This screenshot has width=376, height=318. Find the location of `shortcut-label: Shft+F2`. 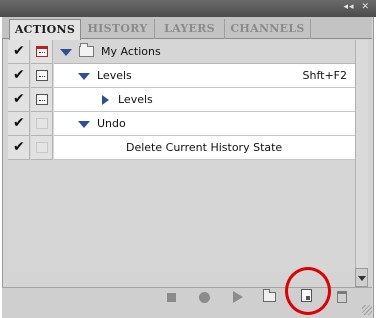

shortcut-label: Shft+F2 is located at coordinates (325, 75).